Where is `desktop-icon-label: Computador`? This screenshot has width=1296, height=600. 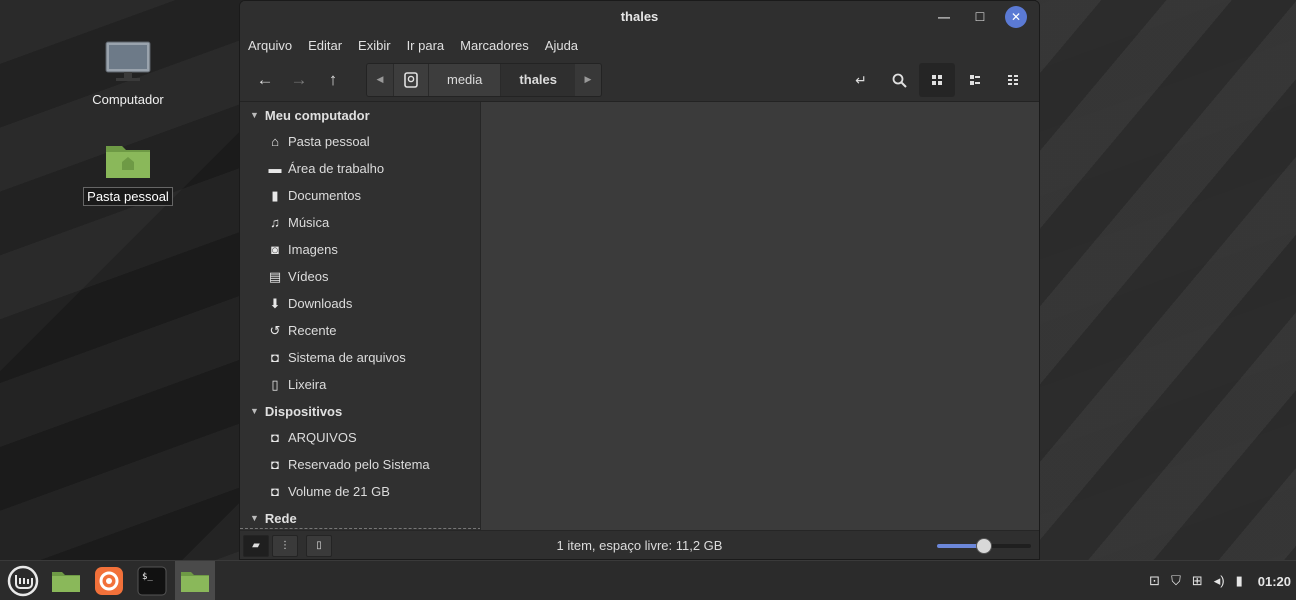
desktop-icon-label: Computador is located at coordinates (128, 99).